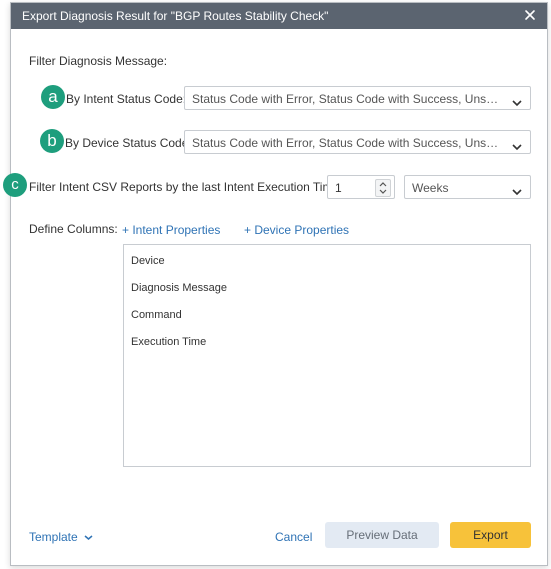 The width and height of the screenshot is (551, 569). I want to click on add-intent-properties-link: + Intent Properties, so click(171, 230).